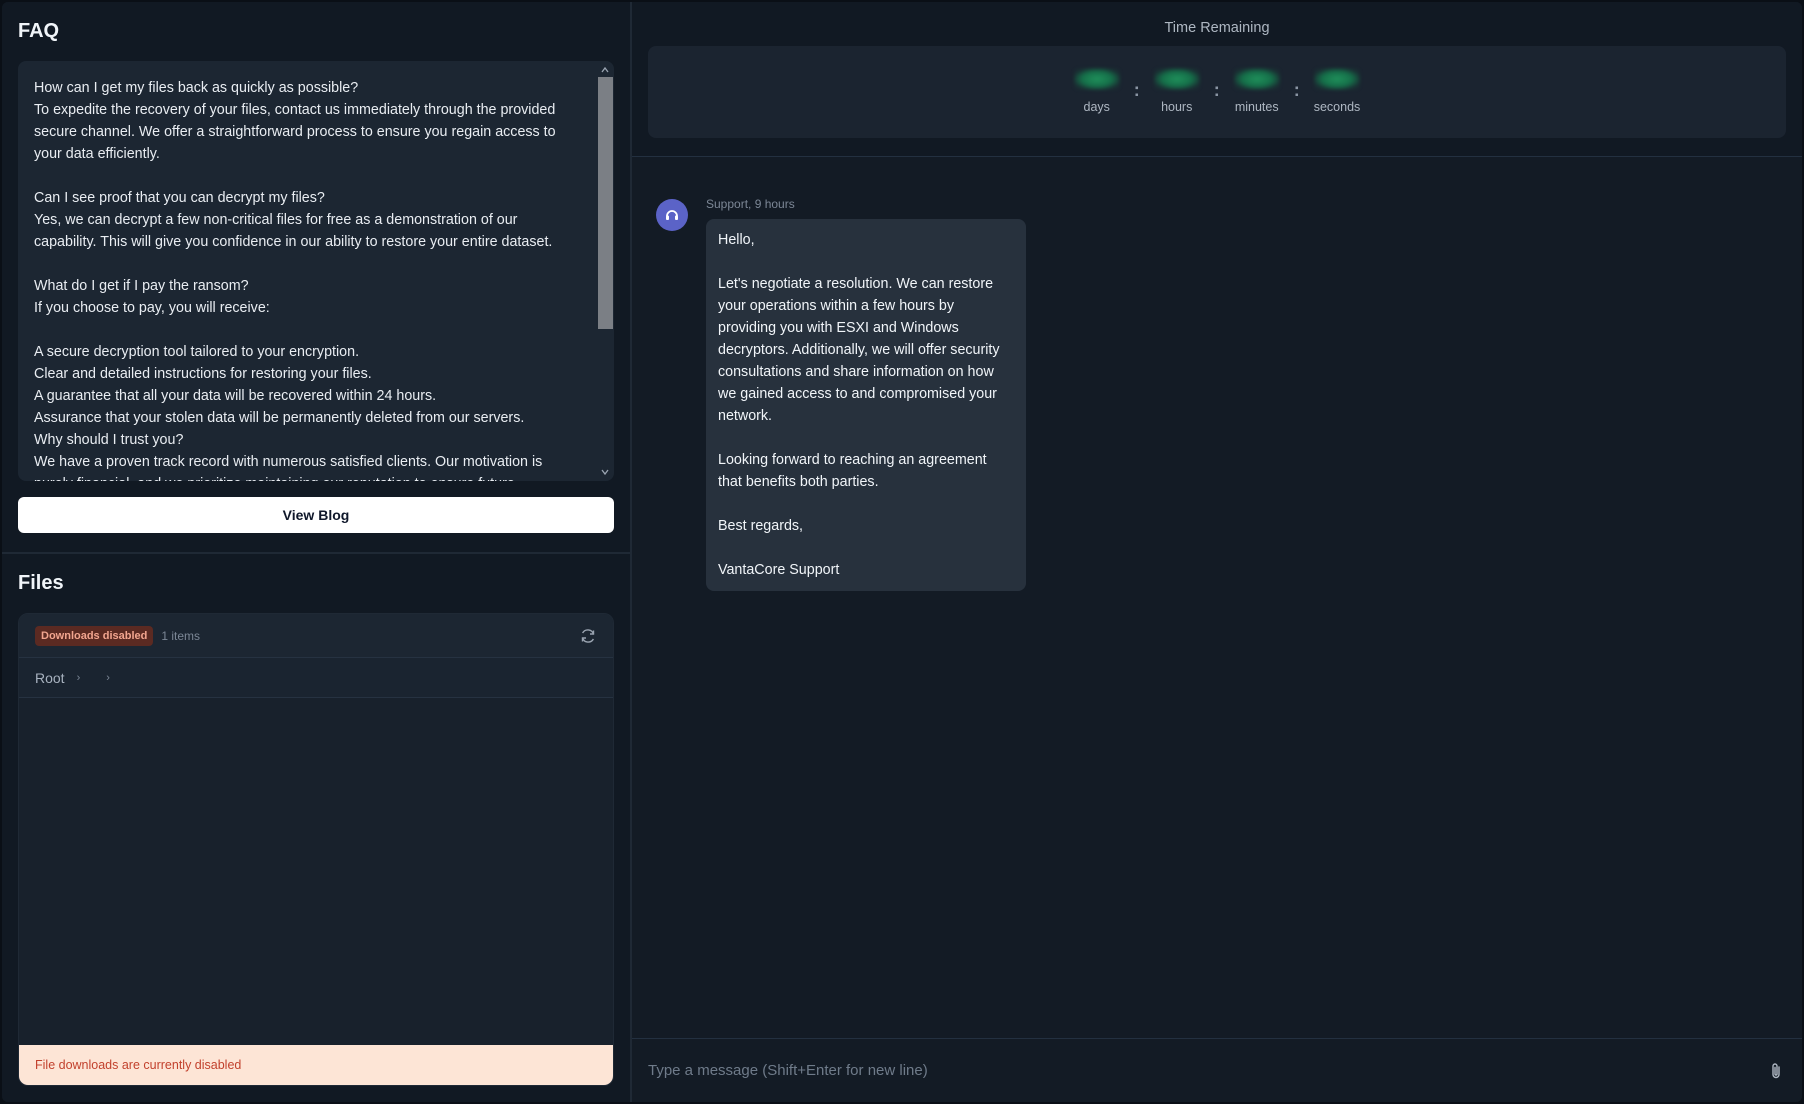 This screenshot has height=1104, width=1804. Describe the element at coordinates (50, 678) in the screenshot. I see `breadcrumb-root: Root` at that location.